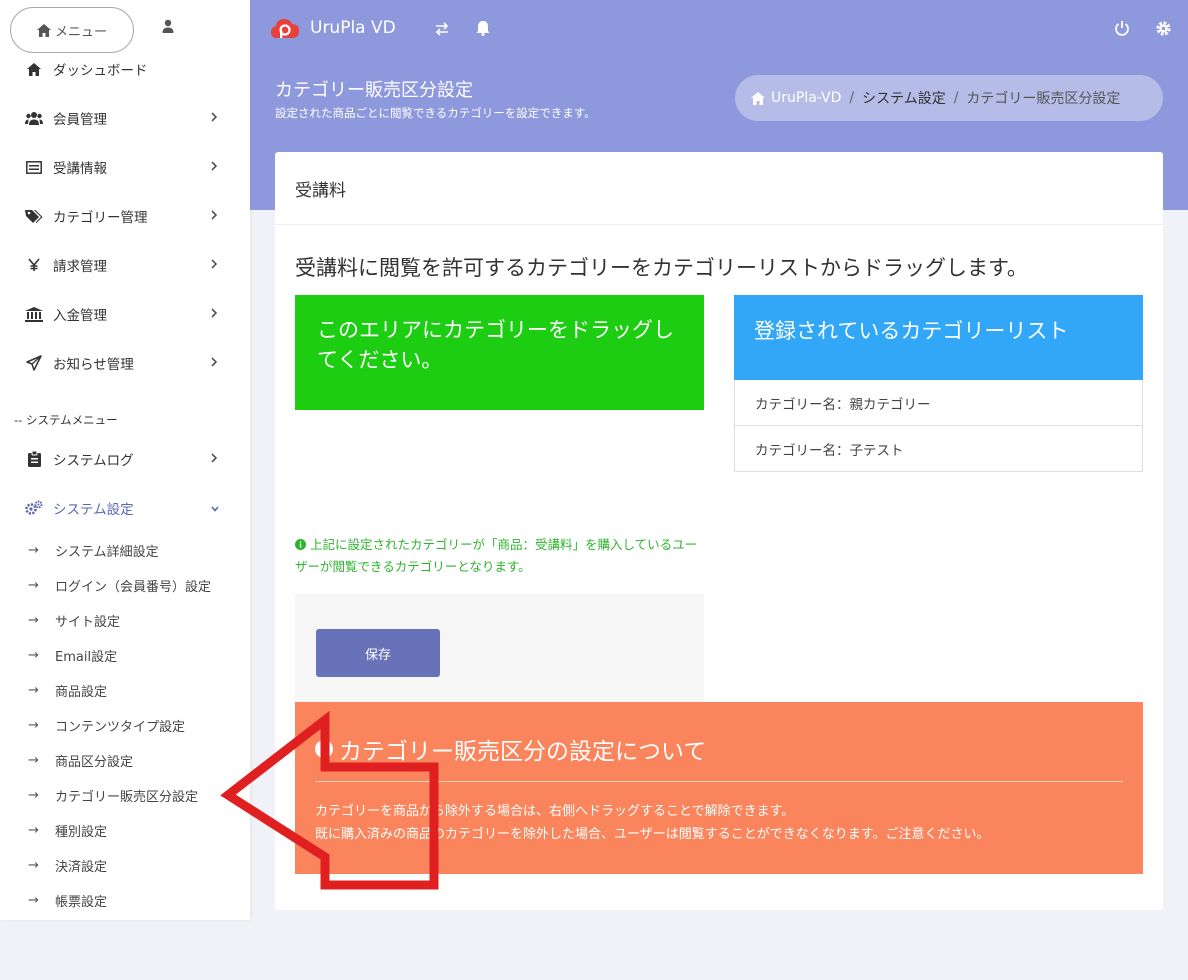  Describe the element at coordinates (353, 28) in the screenshot. I see `brand-name: UruPla VD` at that location.